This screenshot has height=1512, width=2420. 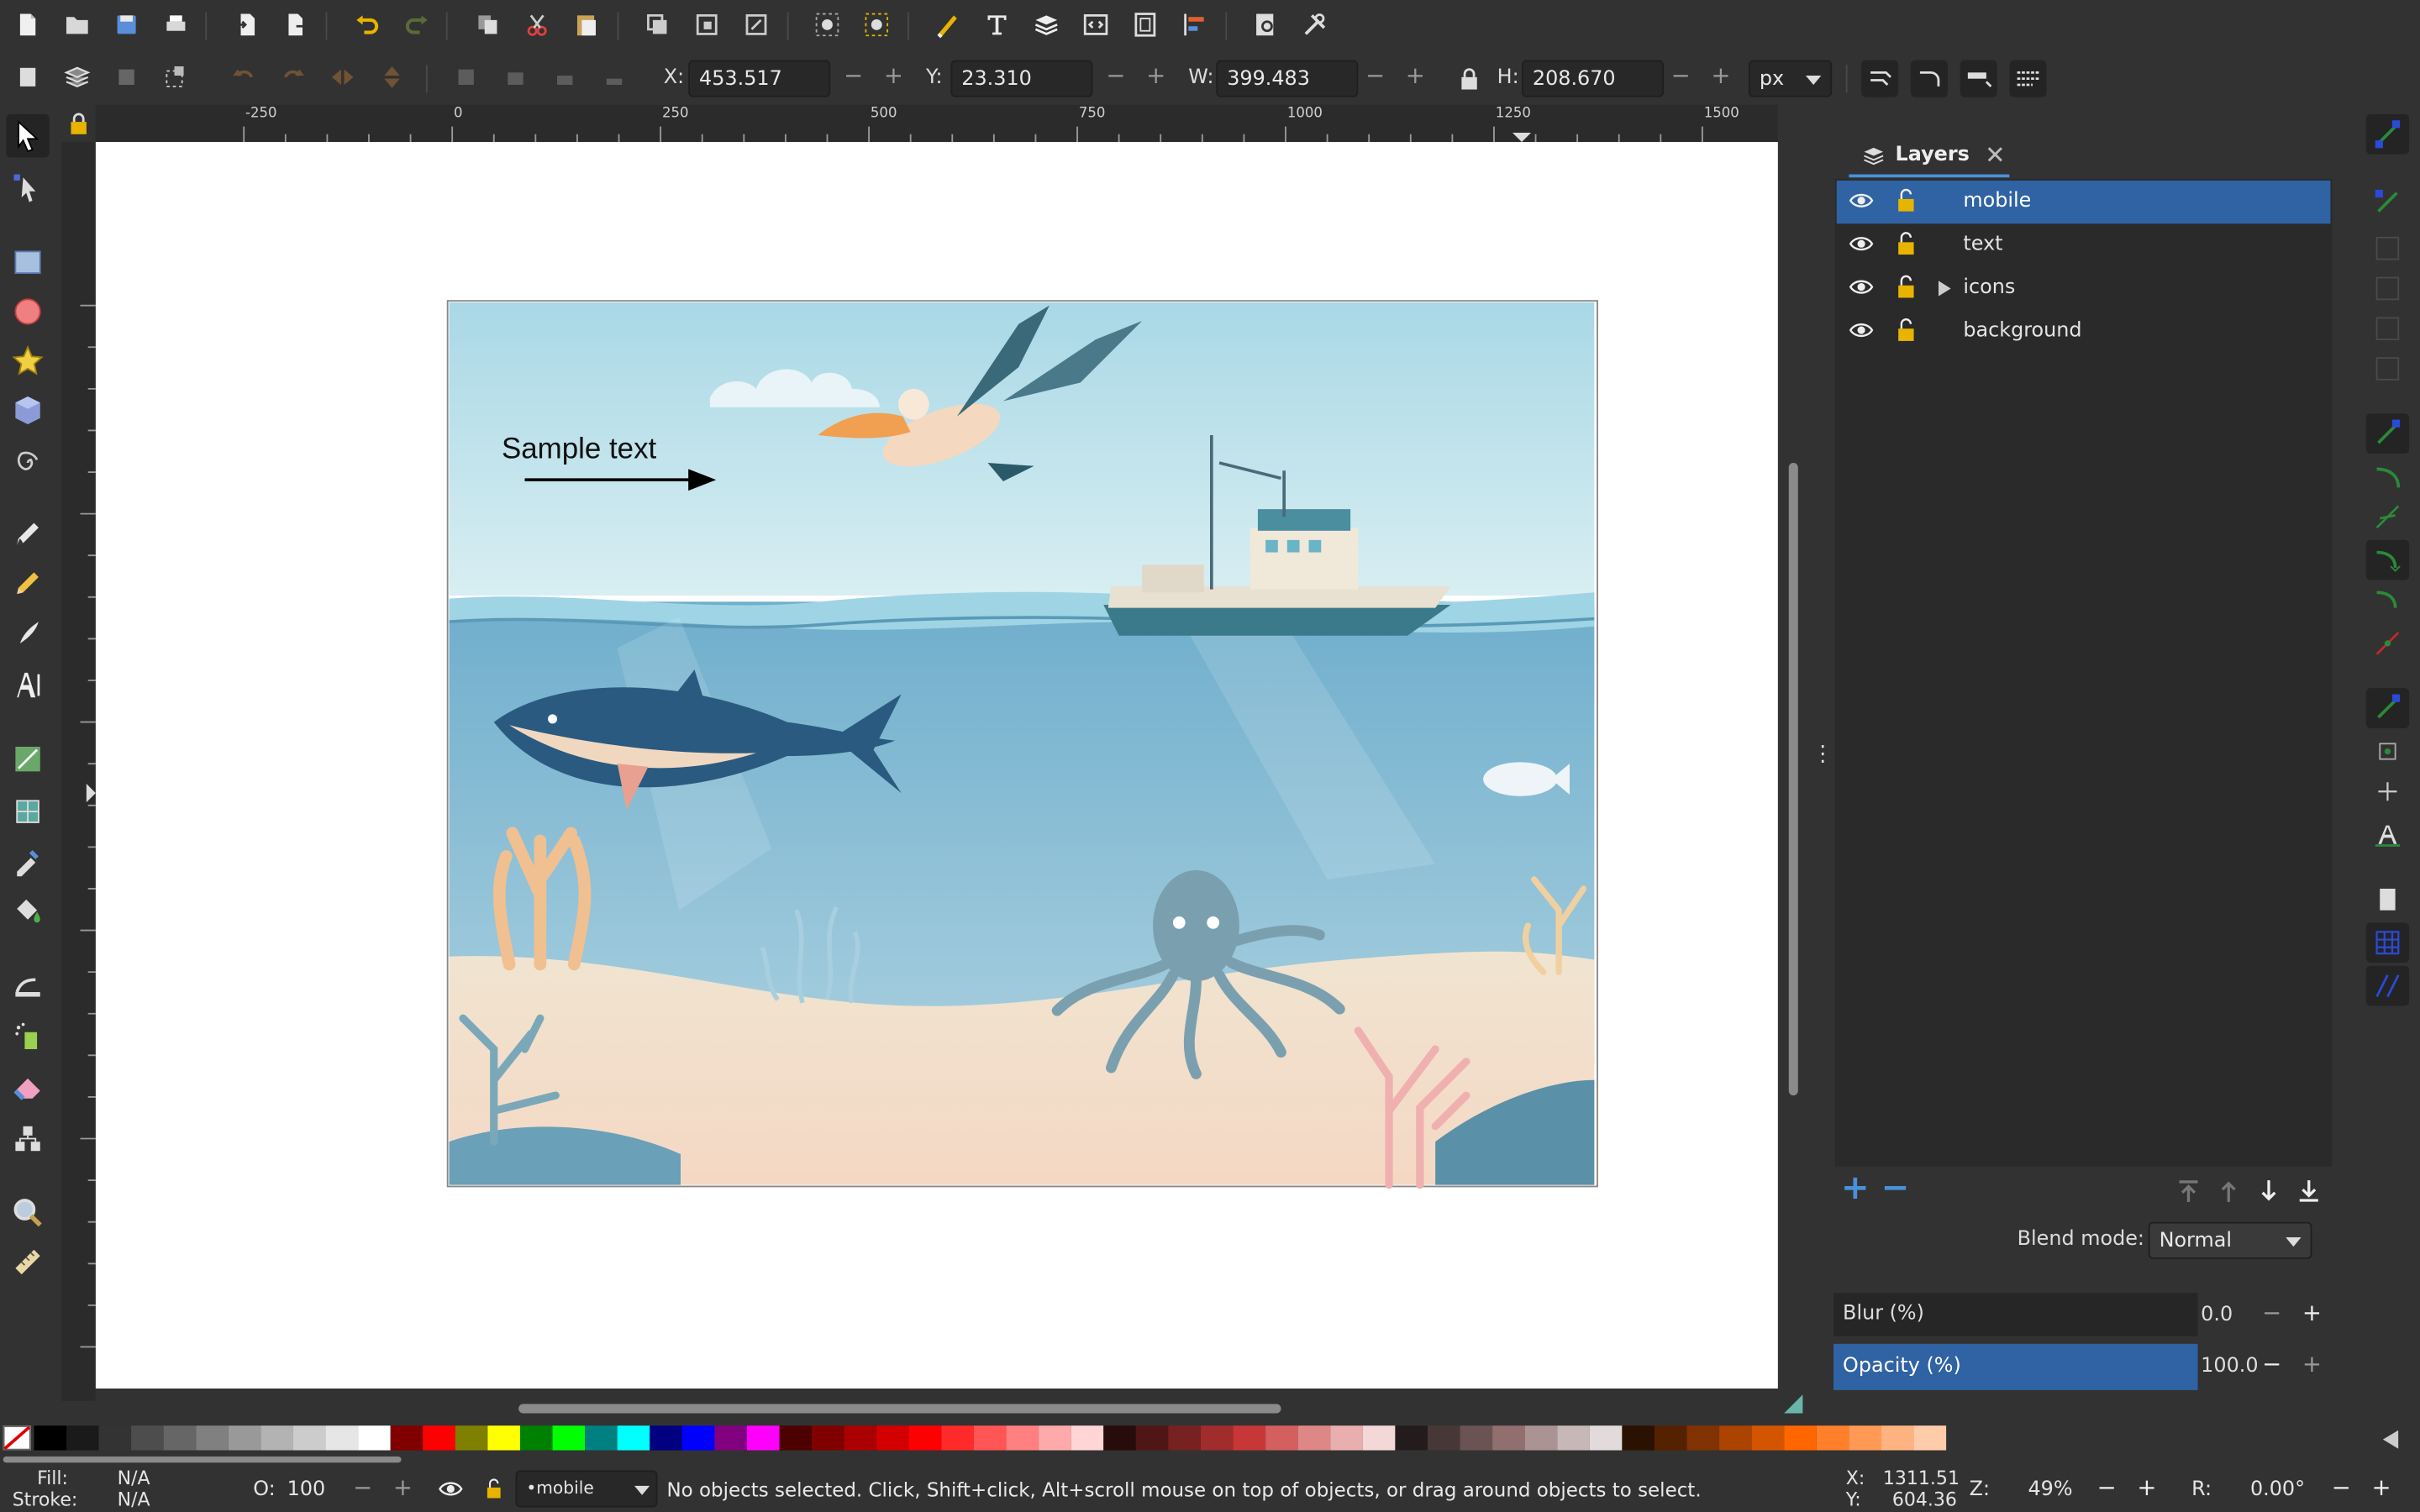 What do you see at coordinates (996, 24) in the screenshot?
I see `text-font-dialog-button` at bounding box center [996, 24].